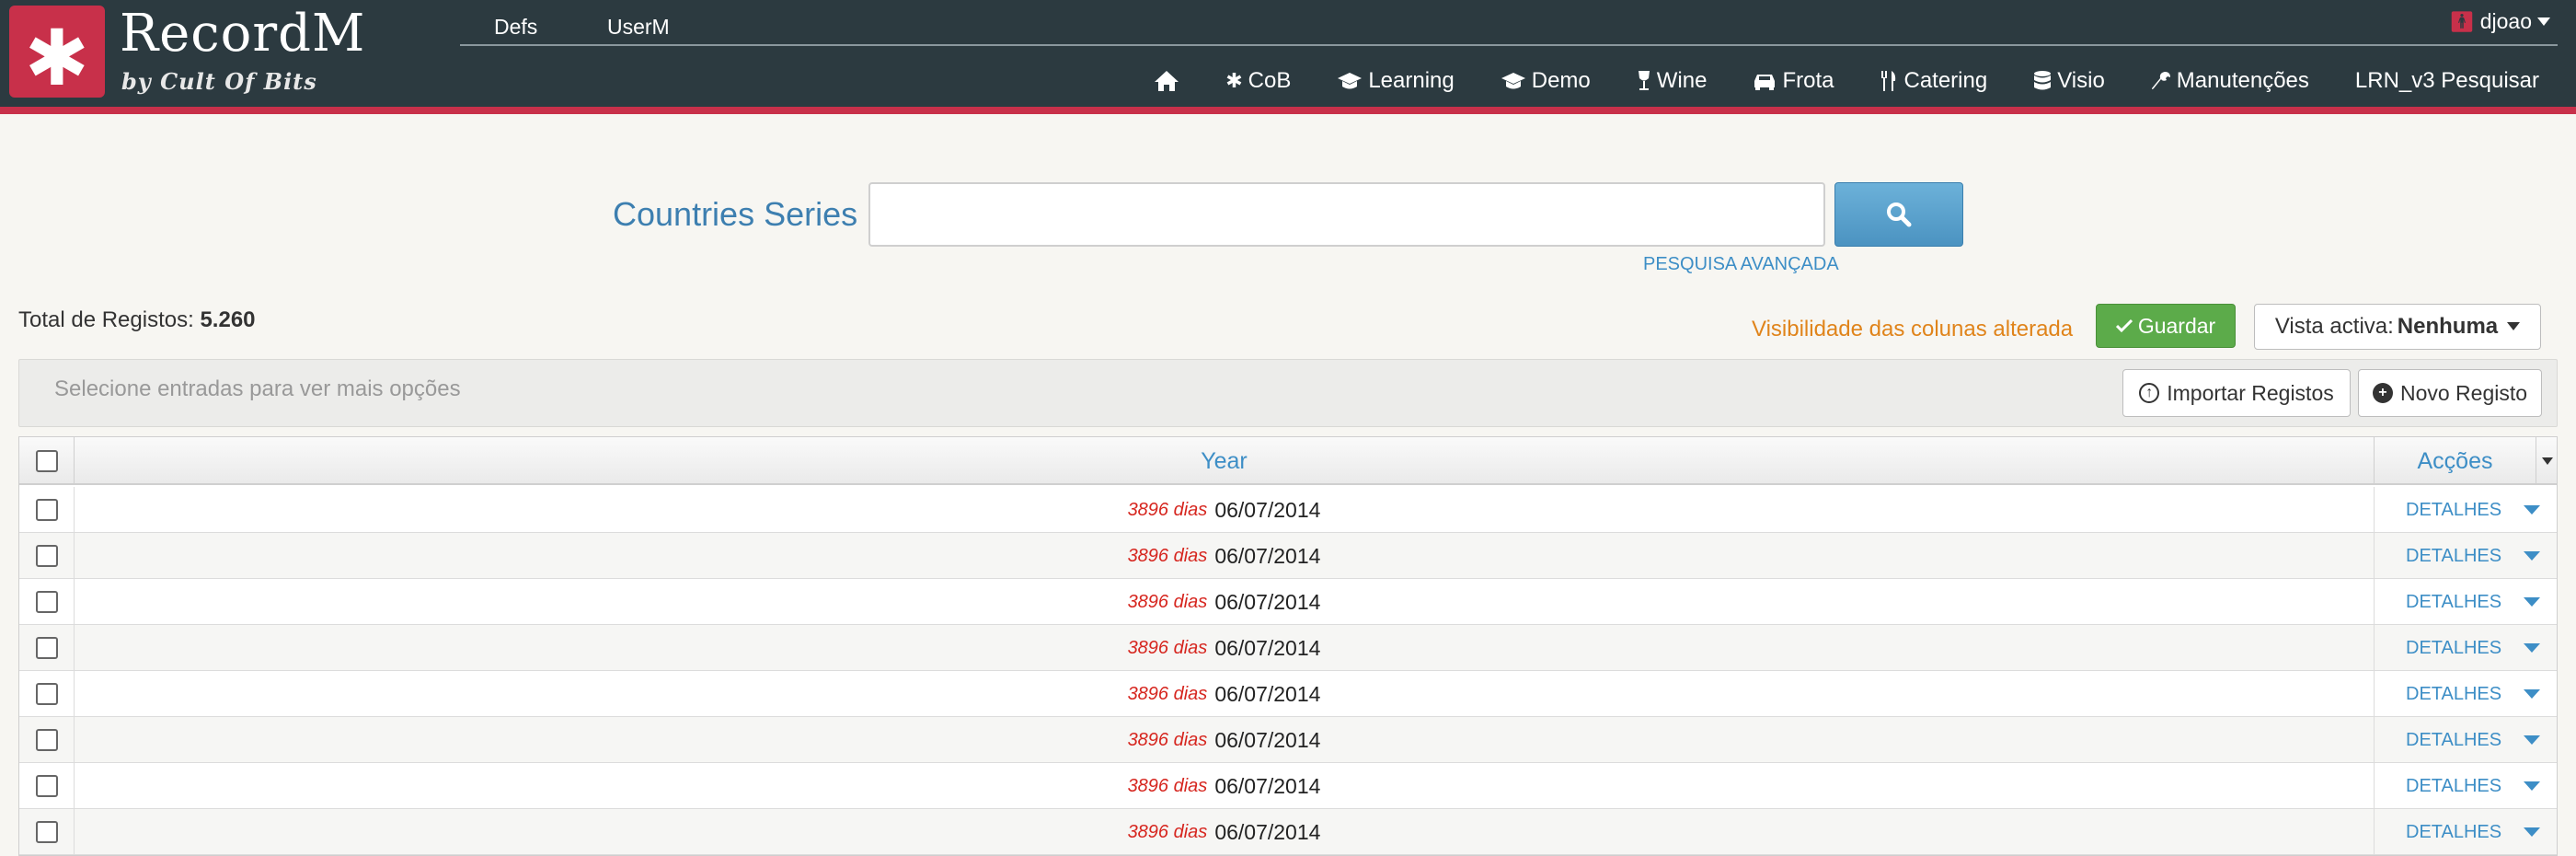  Describe the element at coordinates (2176, 325) in the screenshot. I see `save-button-label: Guardar` at that location.